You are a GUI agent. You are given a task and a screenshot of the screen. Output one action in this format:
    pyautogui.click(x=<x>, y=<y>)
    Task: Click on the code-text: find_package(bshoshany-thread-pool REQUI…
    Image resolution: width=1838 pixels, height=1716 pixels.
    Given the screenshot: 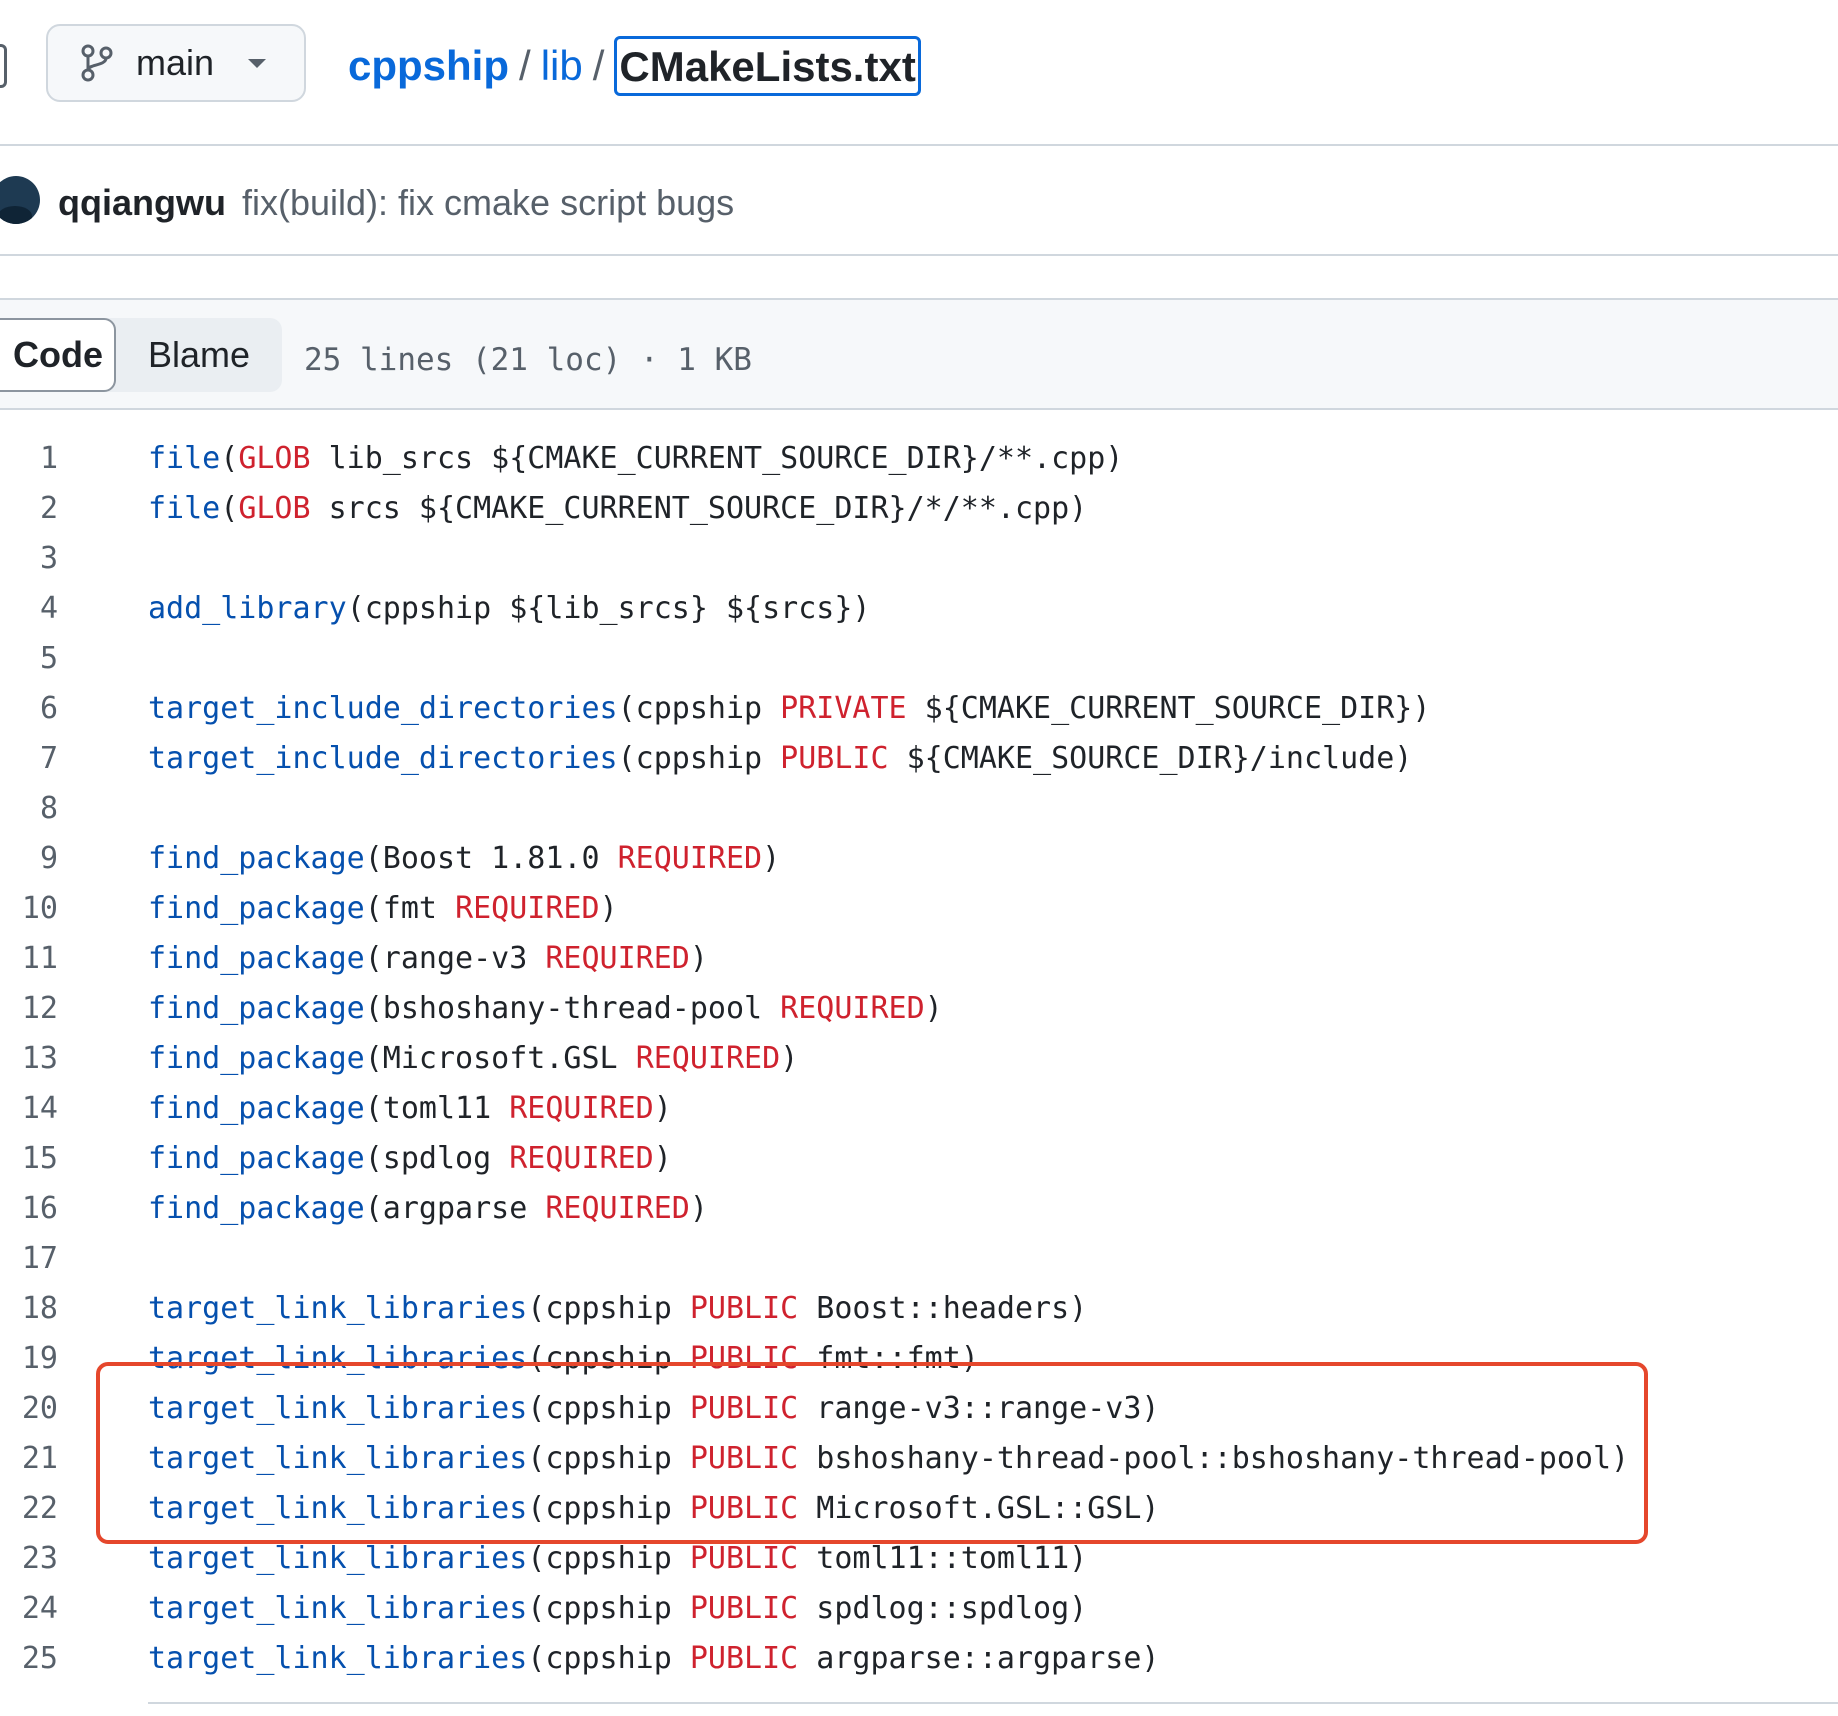 What is the action you would take?
    pyautogui.click(x=545, y=1009)
    